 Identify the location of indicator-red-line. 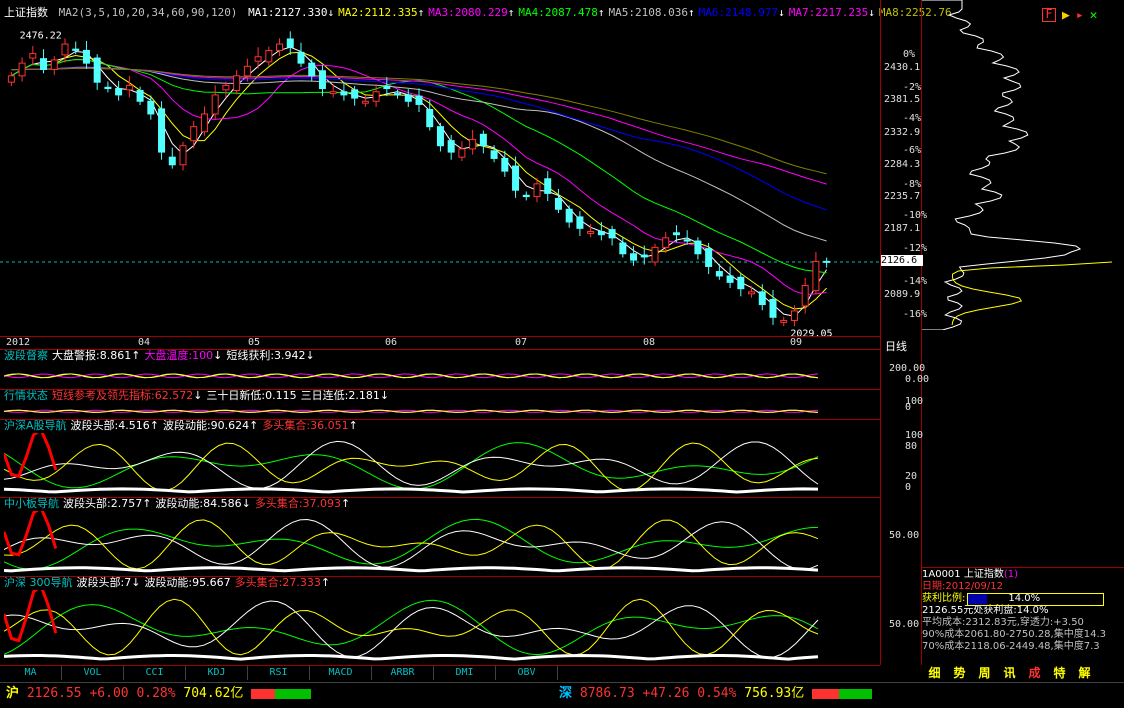
(31, 455).